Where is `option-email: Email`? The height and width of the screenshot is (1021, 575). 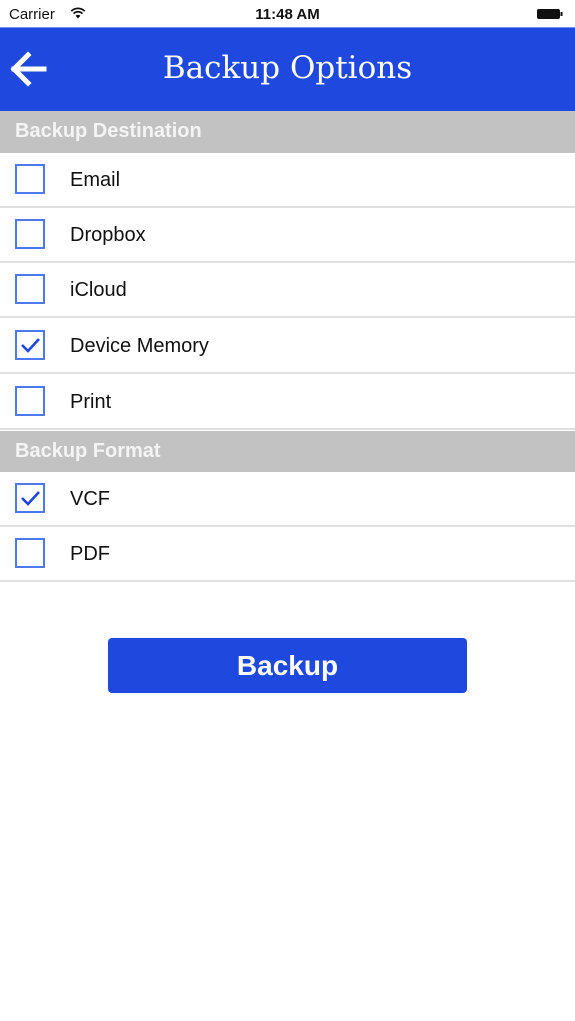 option-email: Email is located at coordinates (287, 180).